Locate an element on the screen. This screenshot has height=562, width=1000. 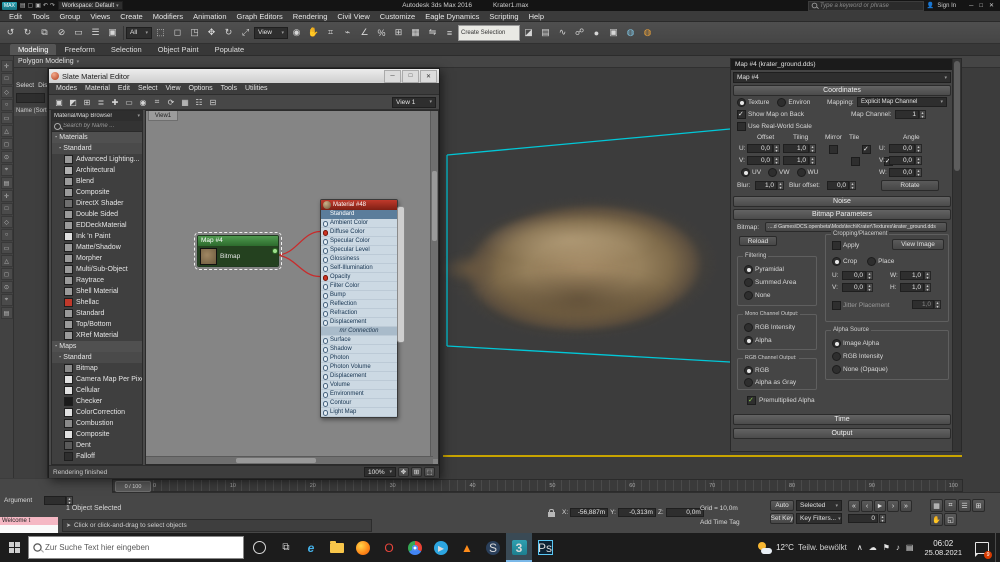
material-slot: Self-Illumination is located at coordinates (359, 268).